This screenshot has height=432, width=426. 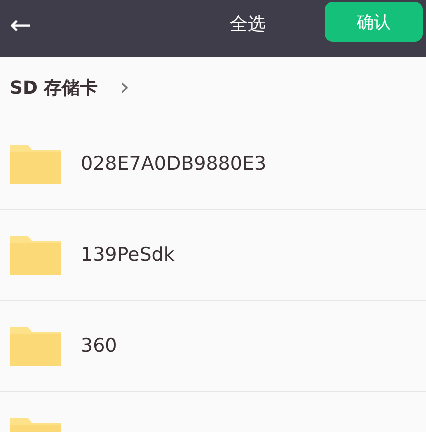 What do you see at coordinates (174, 164) in the screenshot?
I see `folder-name: 028E7A0DB9880E3` at bounding box center [174, 164].